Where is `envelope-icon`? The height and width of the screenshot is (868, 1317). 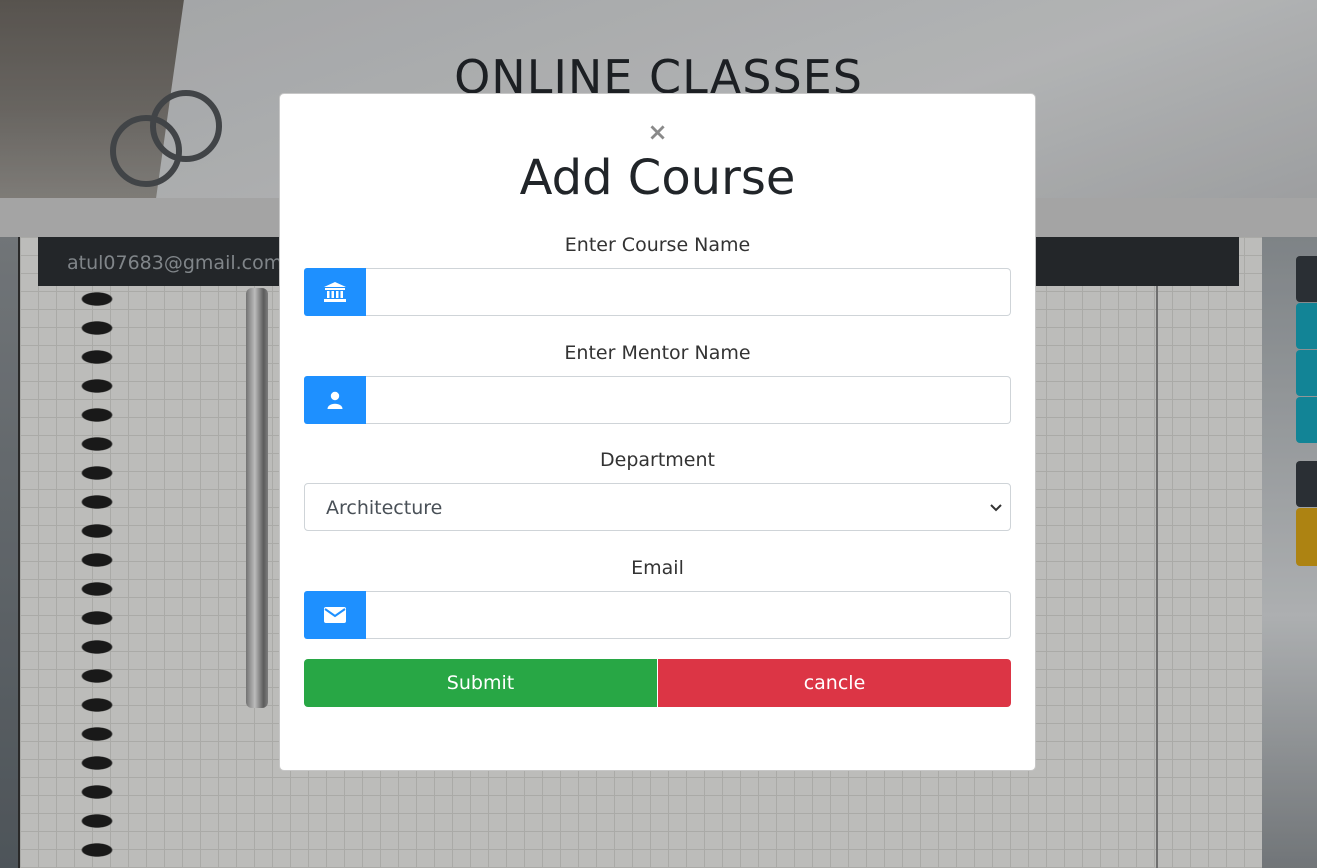
envelope-icon is located at coordinates (335, 615).